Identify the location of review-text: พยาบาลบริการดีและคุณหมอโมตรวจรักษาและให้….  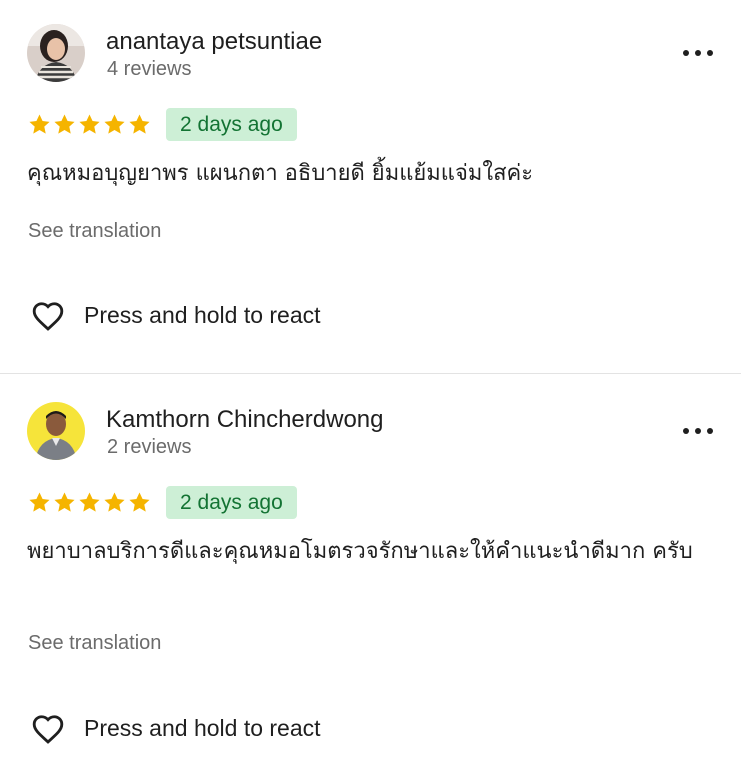
(360, 551).